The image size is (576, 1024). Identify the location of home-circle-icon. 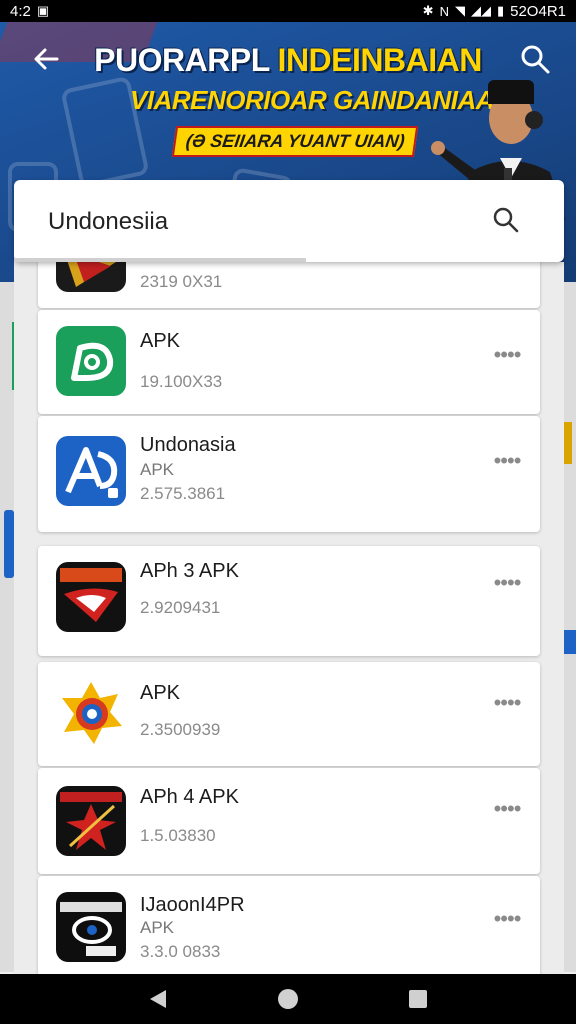
(288, 999).